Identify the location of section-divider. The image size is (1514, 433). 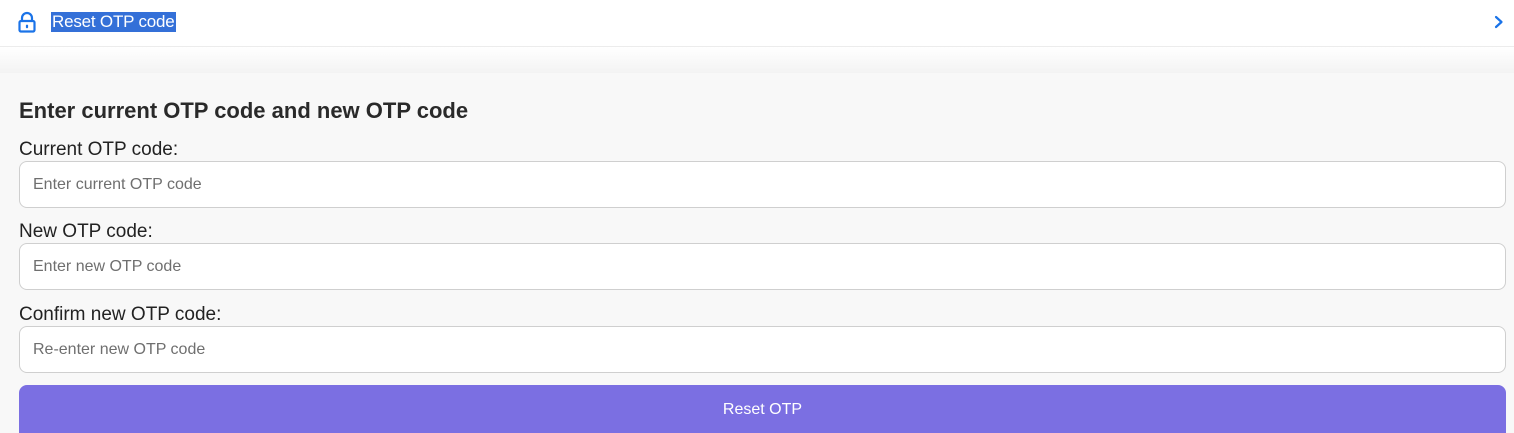
(757, 60).